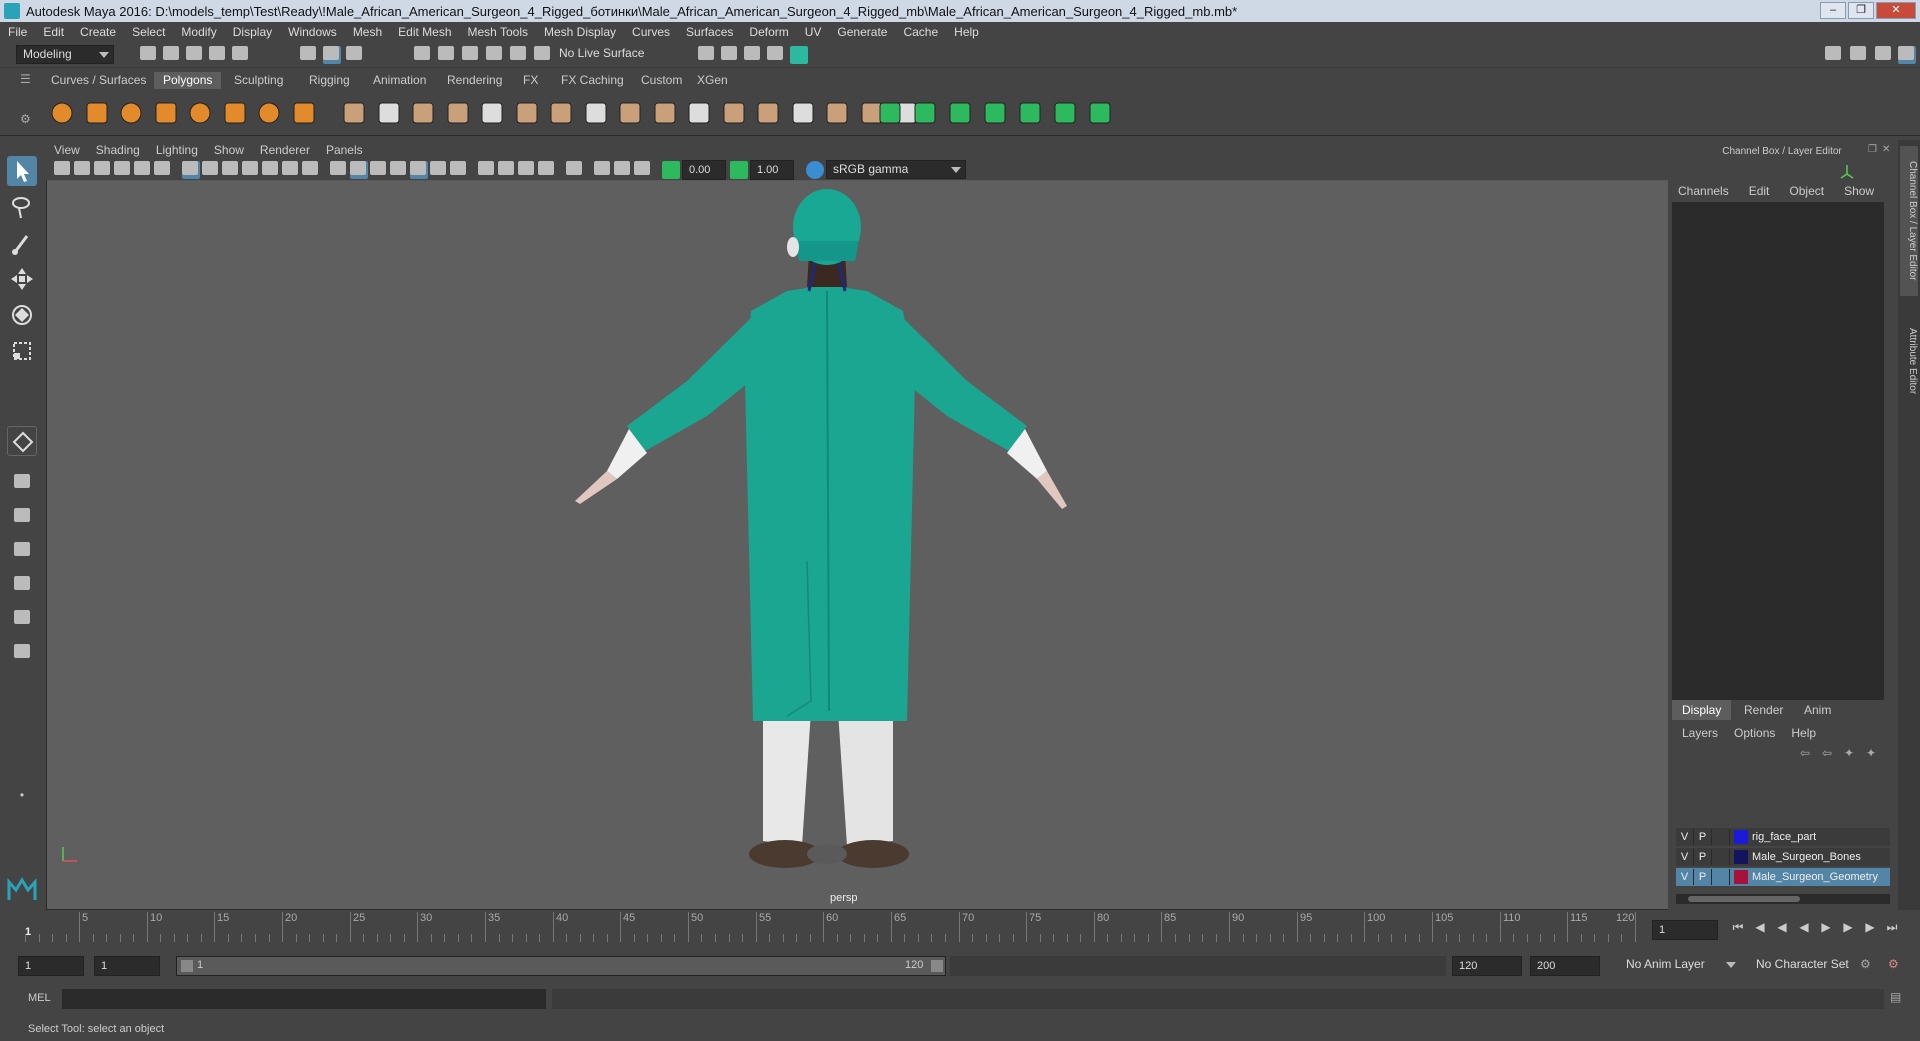 Image resolution: width=1920 pixels, height=1041 pixels. I want to click on shadows-icon, so click(459, 170).